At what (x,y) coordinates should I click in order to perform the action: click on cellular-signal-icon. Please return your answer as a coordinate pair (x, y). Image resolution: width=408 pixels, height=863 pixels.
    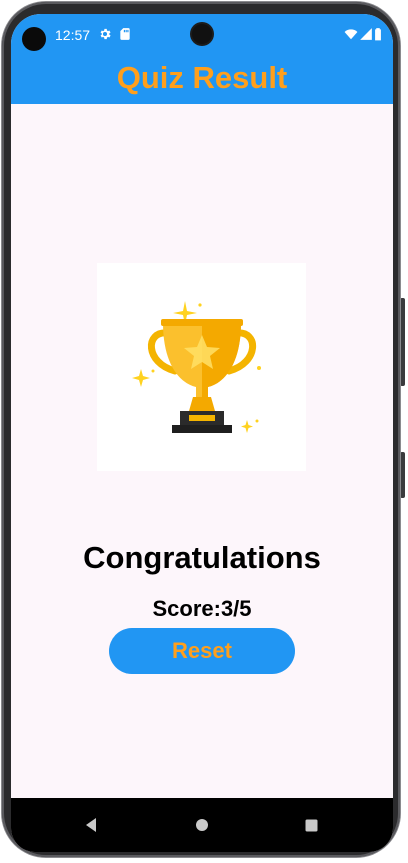
    Looking at the image, I should click on (366, 34).